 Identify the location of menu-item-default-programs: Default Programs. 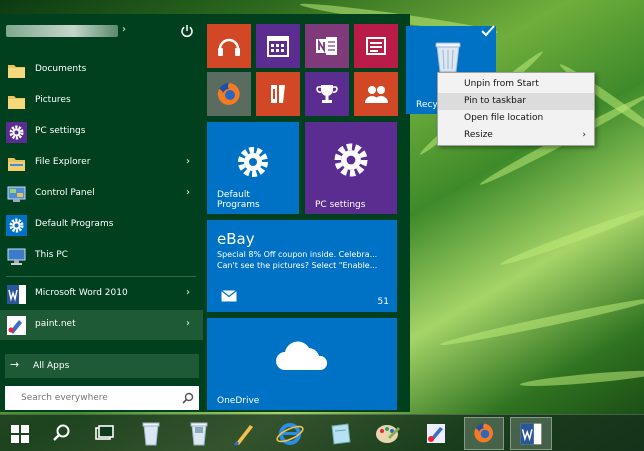
(101, 225).